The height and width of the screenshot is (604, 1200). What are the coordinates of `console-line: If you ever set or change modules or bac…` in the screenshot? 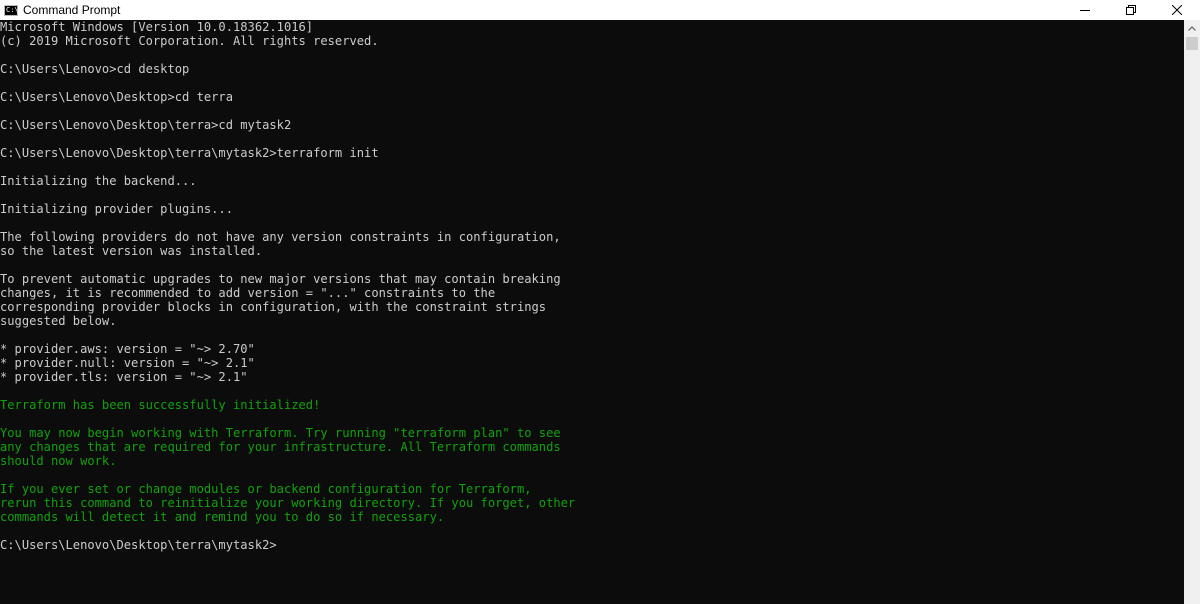 It's located at (266, 489).